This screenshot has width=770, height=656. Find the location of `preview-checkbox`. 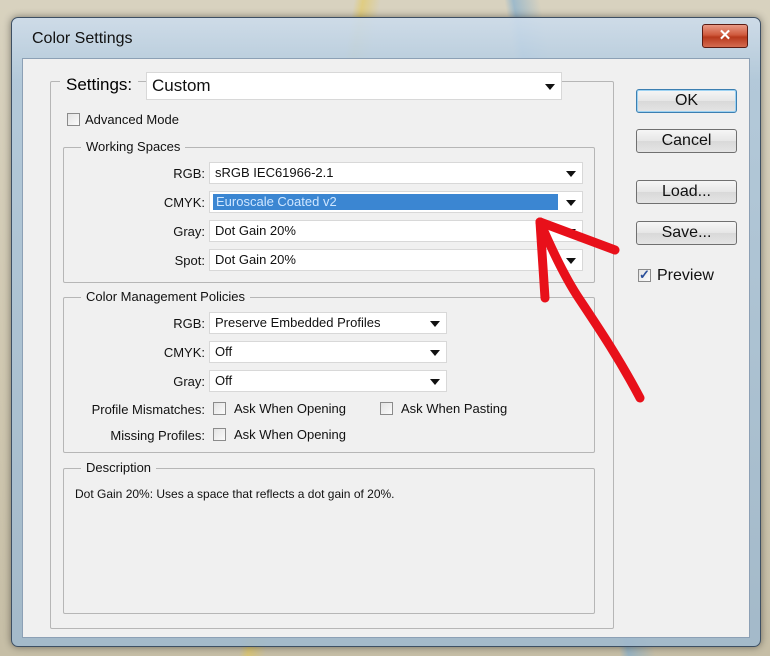

preview-checkbox is located at coordinates (644, 275).